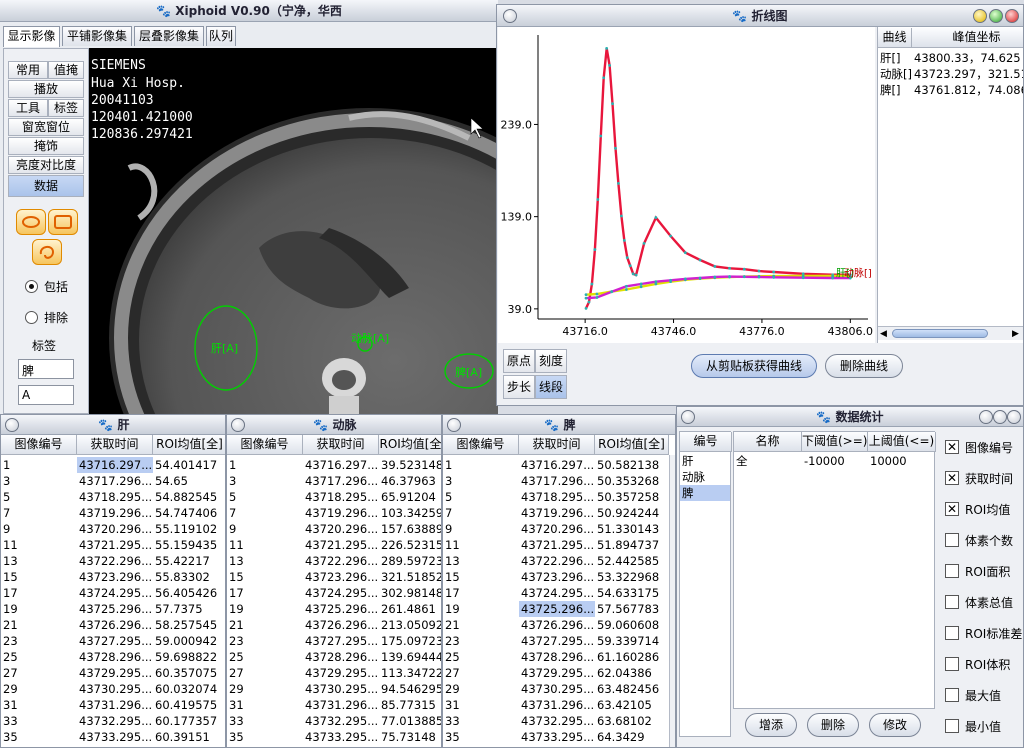  I want to click on spleen-grid-titlebar: 🐾 脾, so click(559, 425).